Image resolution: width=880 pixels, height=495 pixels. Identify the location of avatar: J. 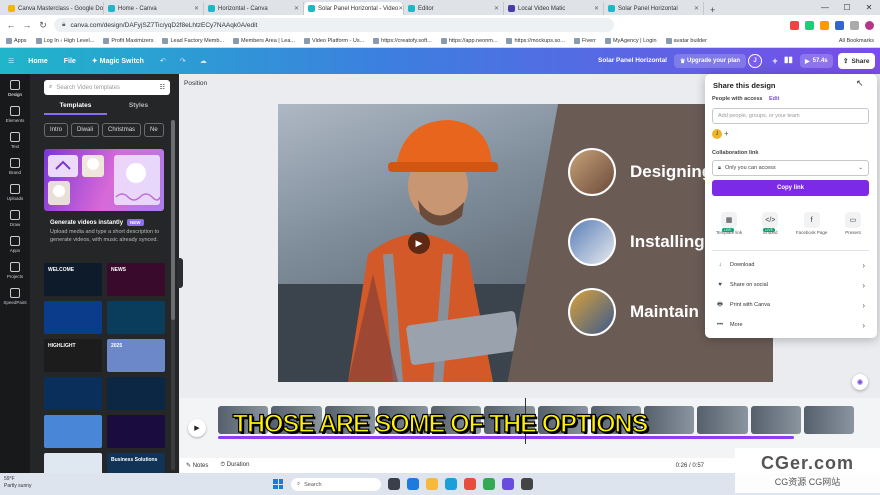
(755, 61).